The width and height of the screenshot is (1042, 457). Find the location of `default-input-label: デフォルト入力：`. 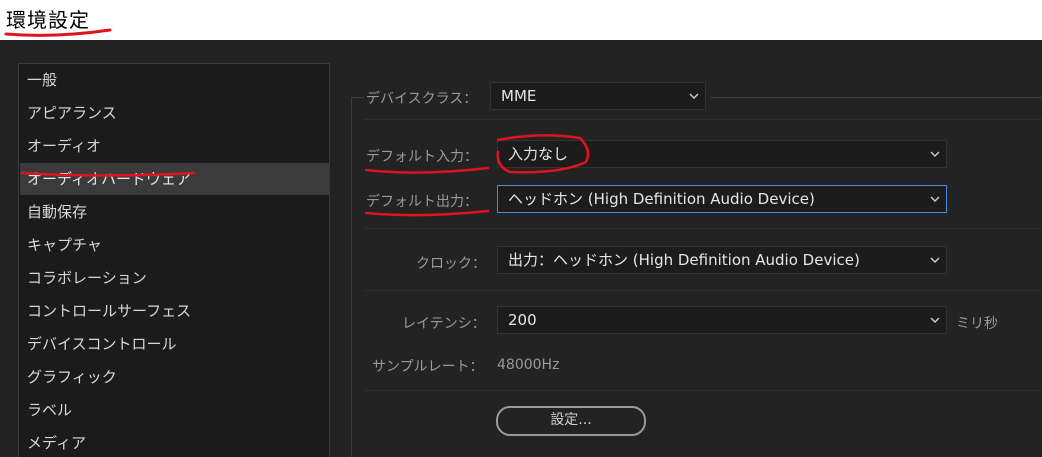

default-input-label: デフォルト入力： is located at coordinates (422, 157).